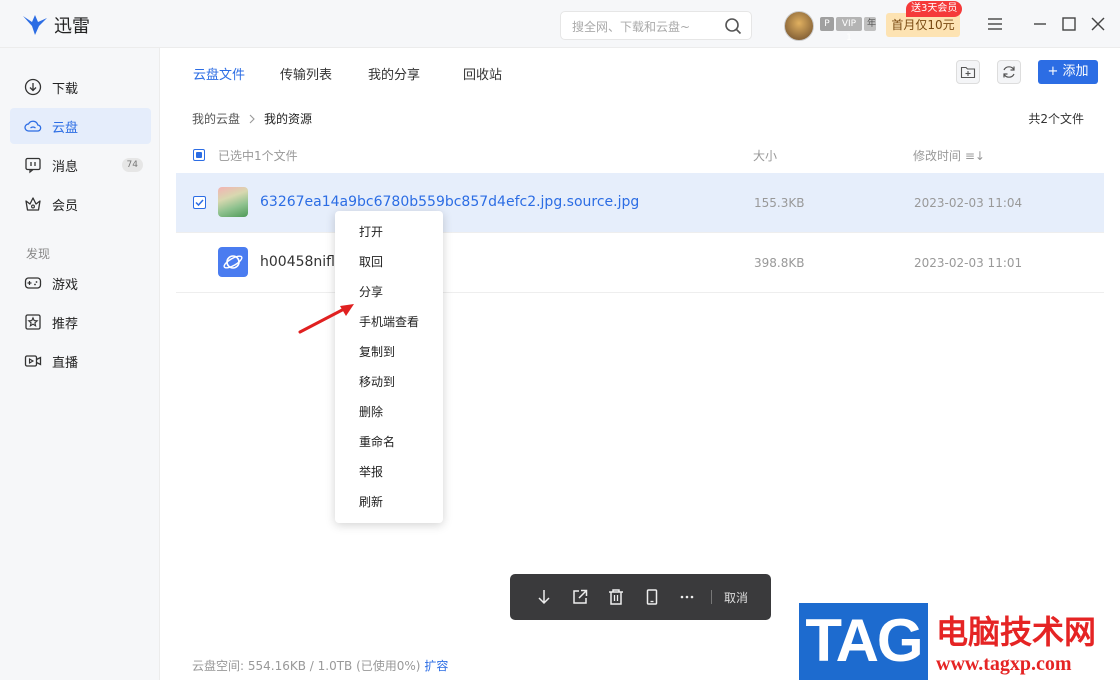 The image size is (1120, 680). I want to click on menu-item-rename: 重命名, so click(389, 442).